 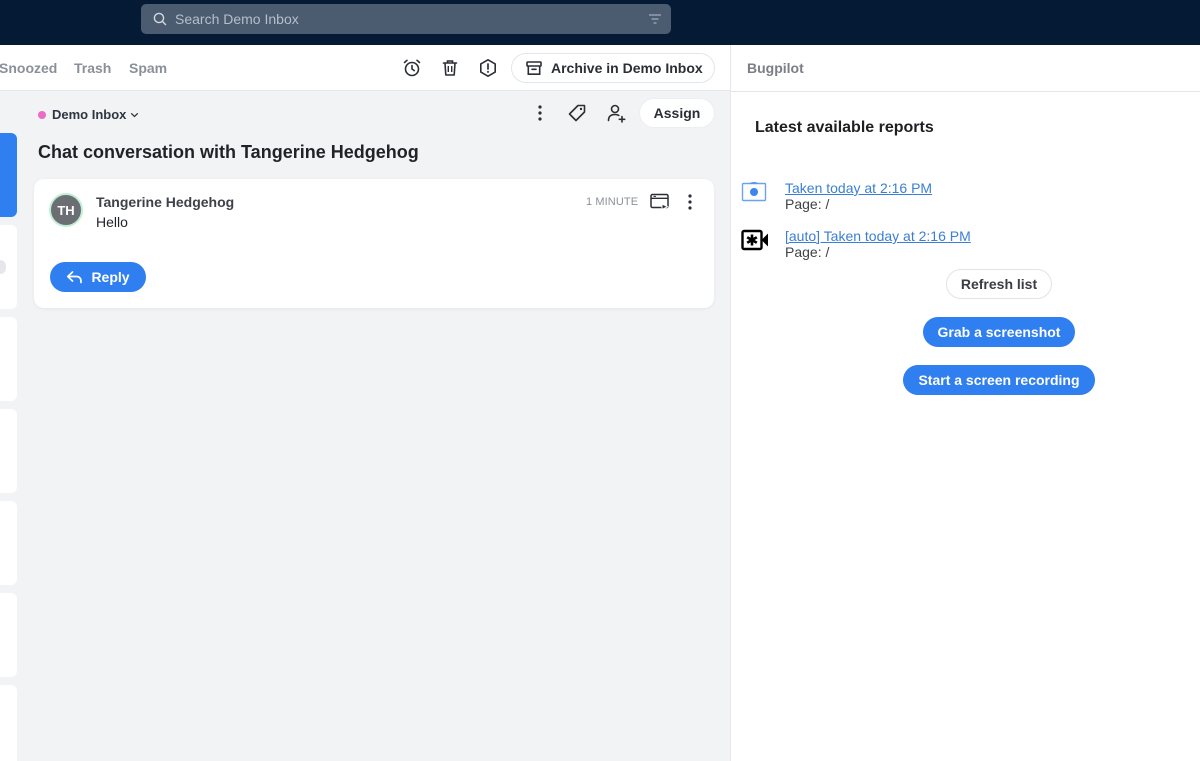 I want to click on message-timestamp: 1 MINUTE, so click(x=612, y=202).